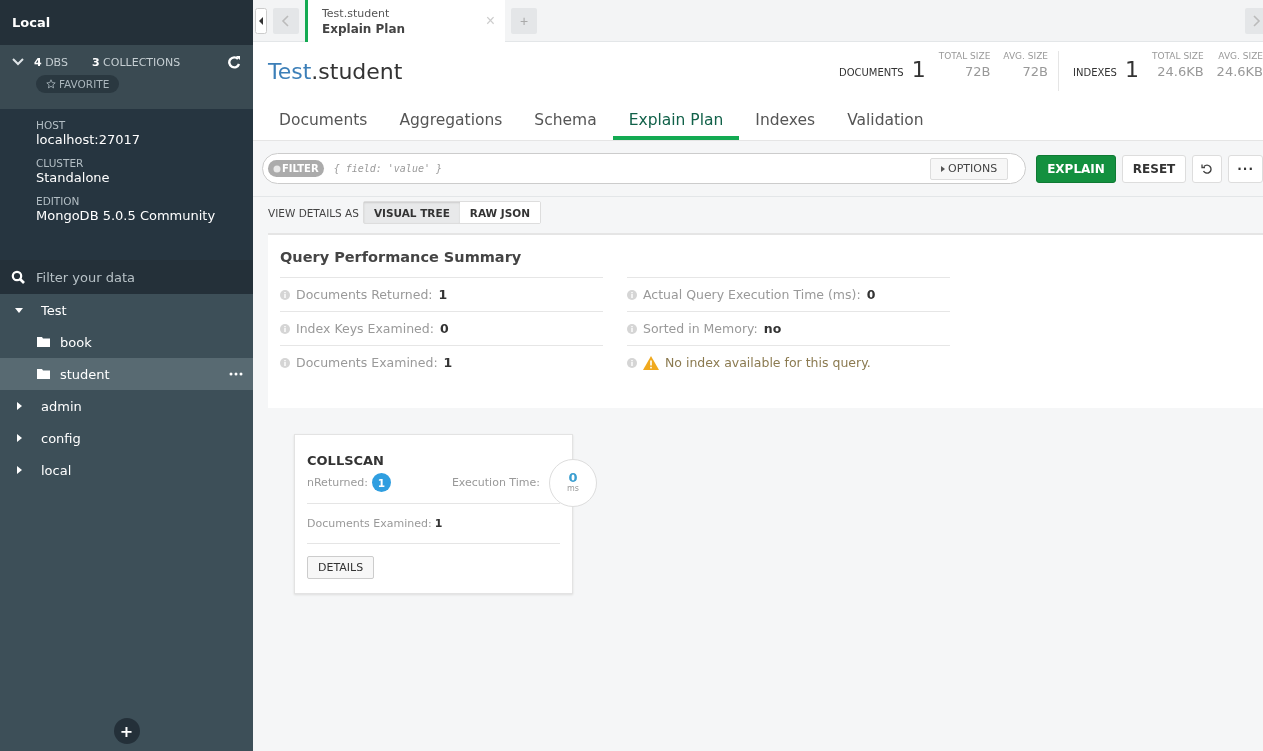 This screenshot has height=751, width=1263. I want to click on back-icon, so click(286, 20).